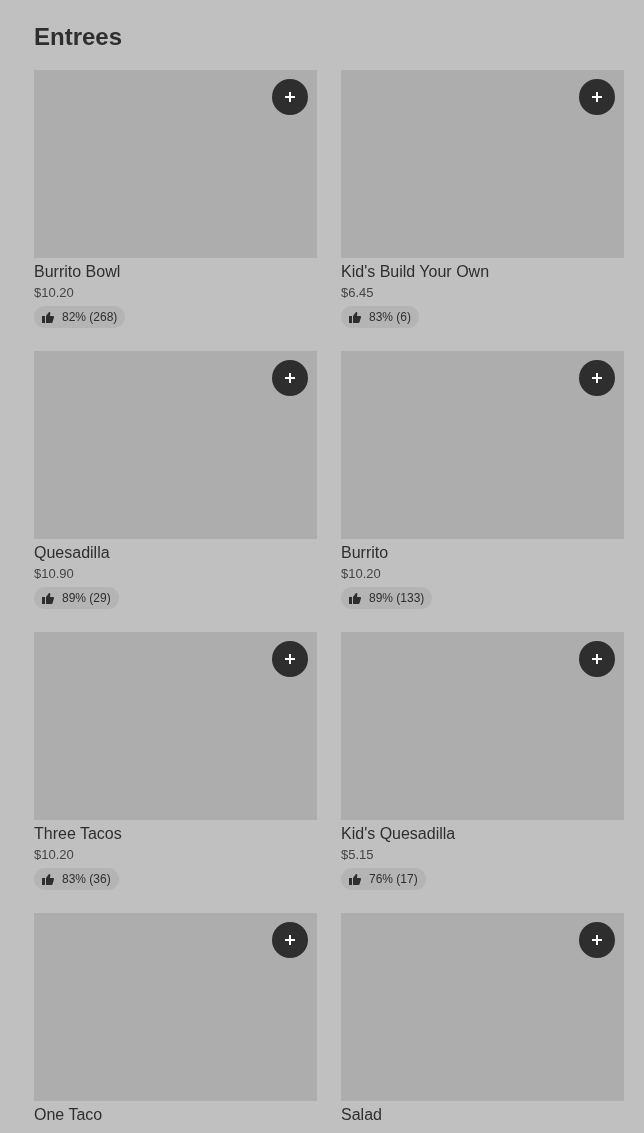 Image resolution: width=644 pixels, height=1133 pixels. What do you see at coordinates (365, 553) in the screenshot?
I see `item-name: Burrito` at bounding box center [365, 553].